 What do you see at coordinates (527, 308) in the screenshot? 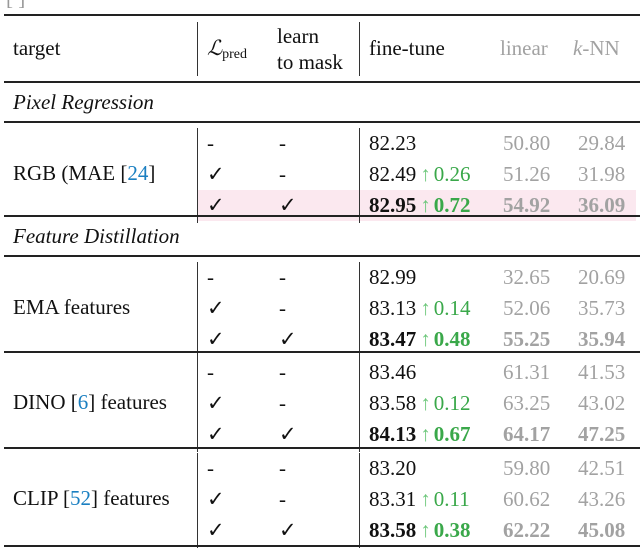
I see `linear-cell: 52.06` at bounding box center [527, 308].